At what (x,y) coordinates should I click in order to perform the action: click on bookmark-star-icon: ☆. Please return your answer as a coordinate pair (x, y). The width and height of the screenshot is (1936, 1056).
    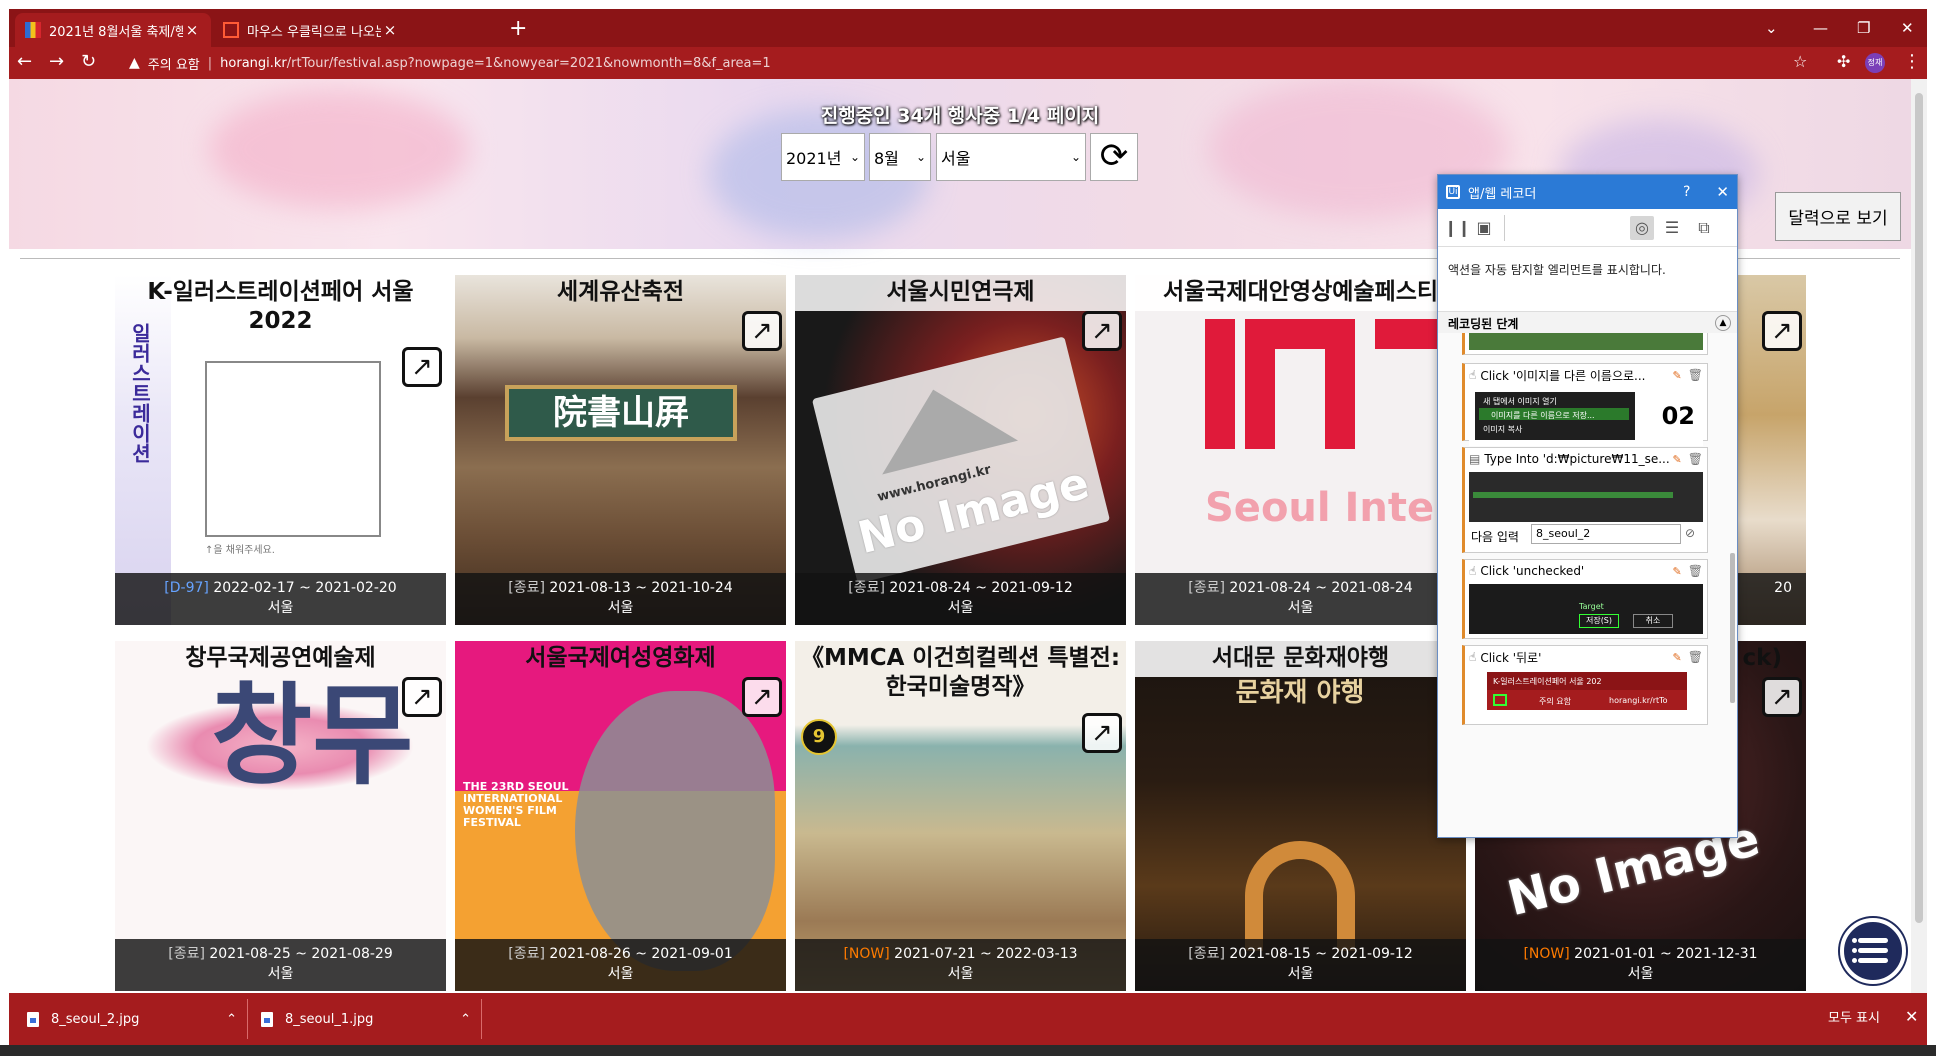
    Looking at the image, I should click on (1800, 62).